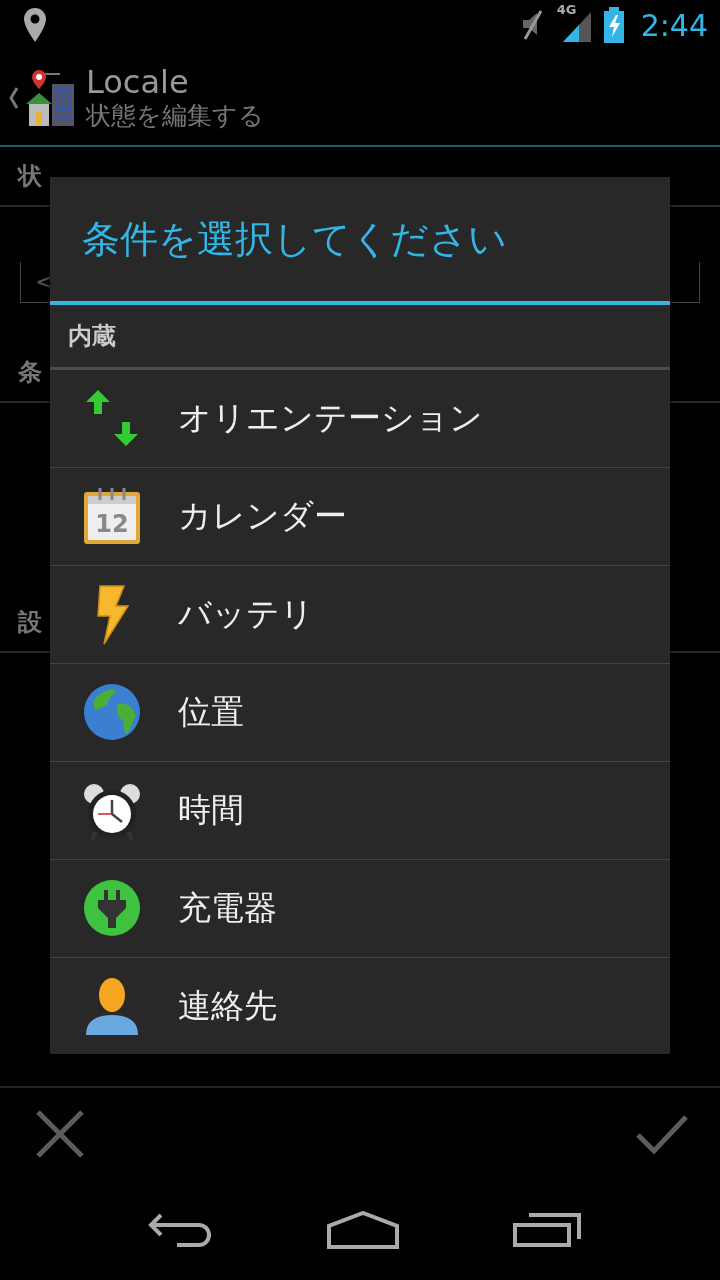 This screenshot has height=1280, width=720. Describe the element at coordinates (566, 9) in the screenshot. I see `network-label: 4G` at that location.